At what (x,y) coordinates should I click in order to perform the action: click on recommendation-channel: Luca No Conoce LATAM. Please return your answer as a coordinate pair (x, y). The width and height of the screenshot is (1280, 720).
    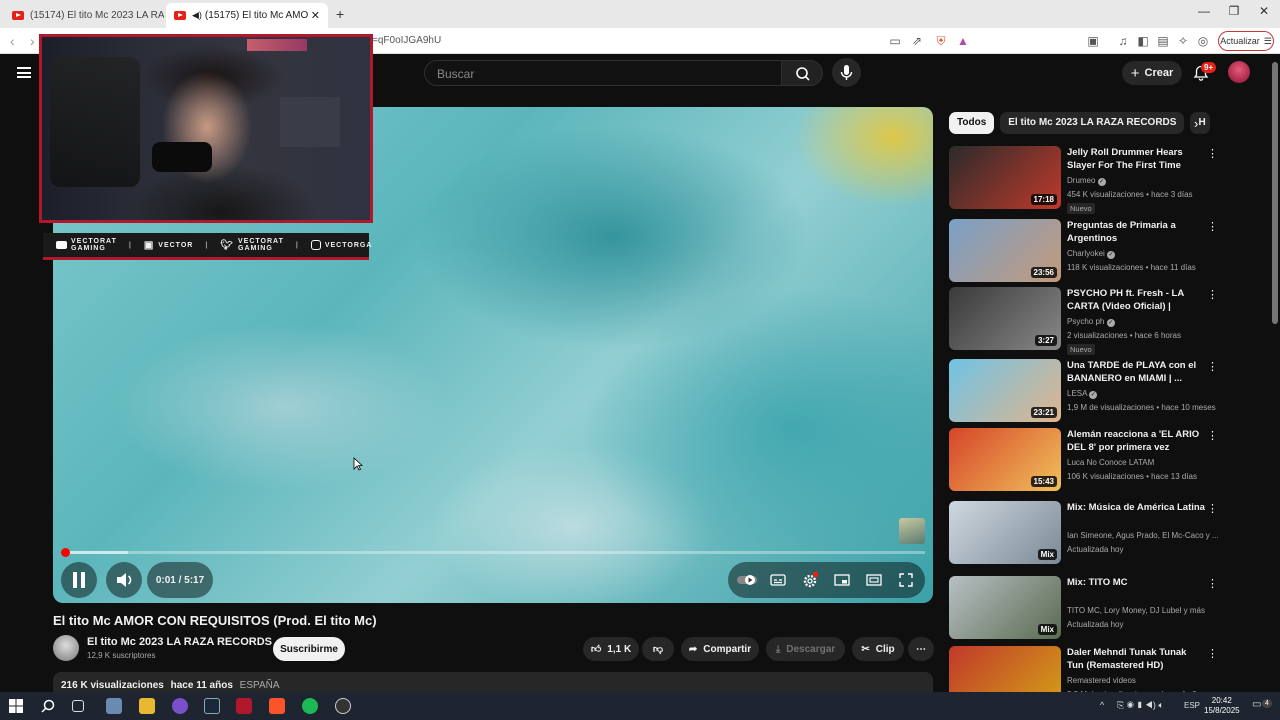
    Looking at the image, I should click on (1110, 462).